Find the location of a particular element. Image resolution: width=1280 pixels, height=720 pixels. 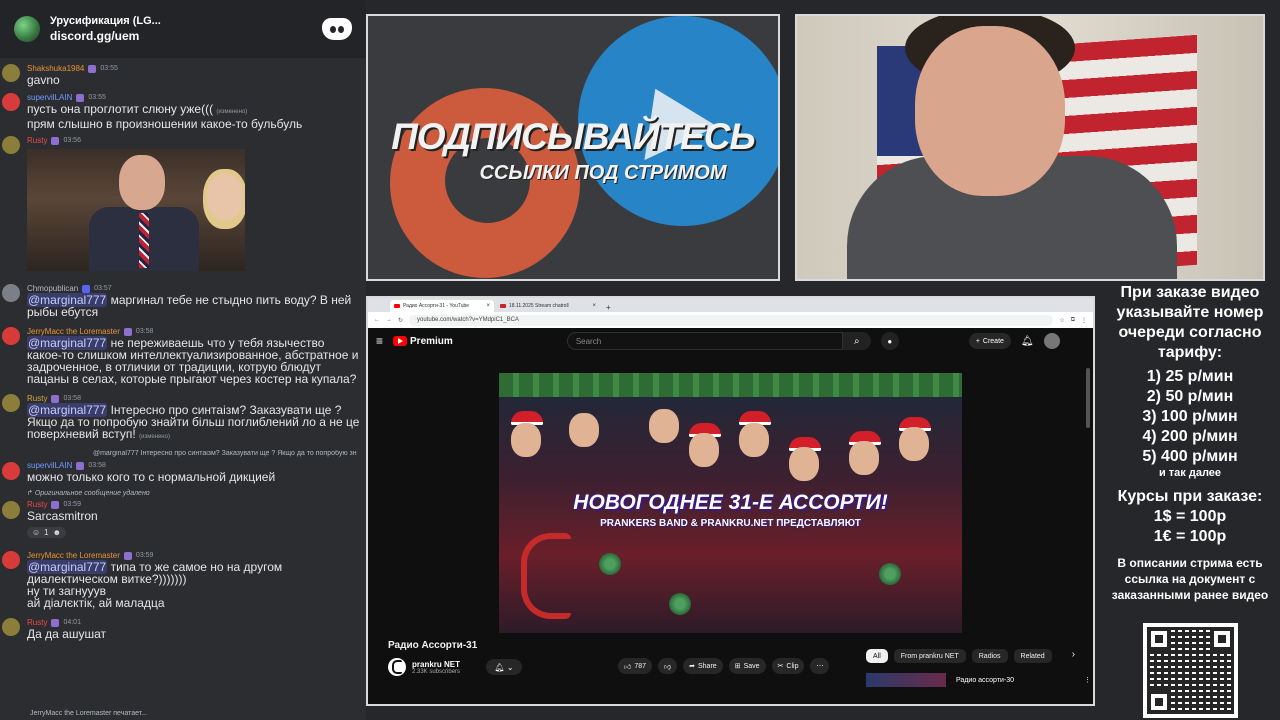

bookmark-star-icon: ☆ is located at coordinates (1061, 320).